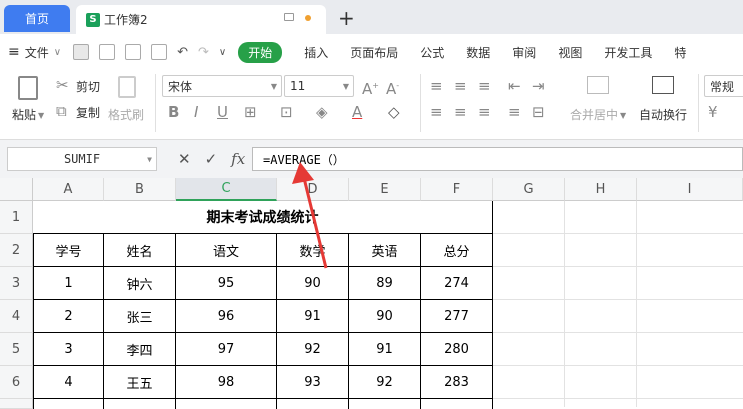 This screenshot has height=409, width=743. What do you see at coordinates (484, 112) in the screenshot?
I see `align-right-icon: ≡` at bounding box center [484, 112].